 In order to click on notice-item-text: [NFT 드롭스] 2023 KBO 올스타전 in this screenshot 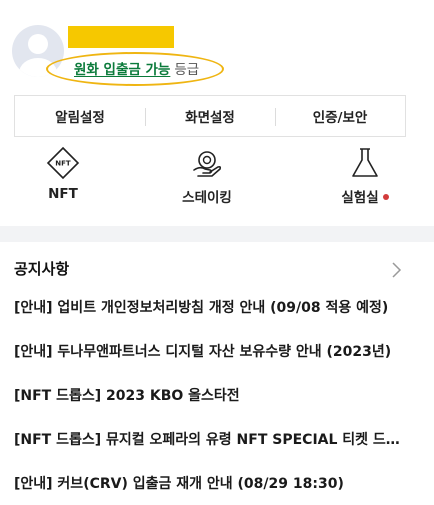, I will do `click(127, 396)`.